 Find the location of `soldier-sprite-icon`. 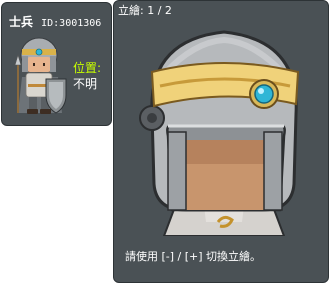

soldier-sprite-icon is located at coordinates (40, 75).